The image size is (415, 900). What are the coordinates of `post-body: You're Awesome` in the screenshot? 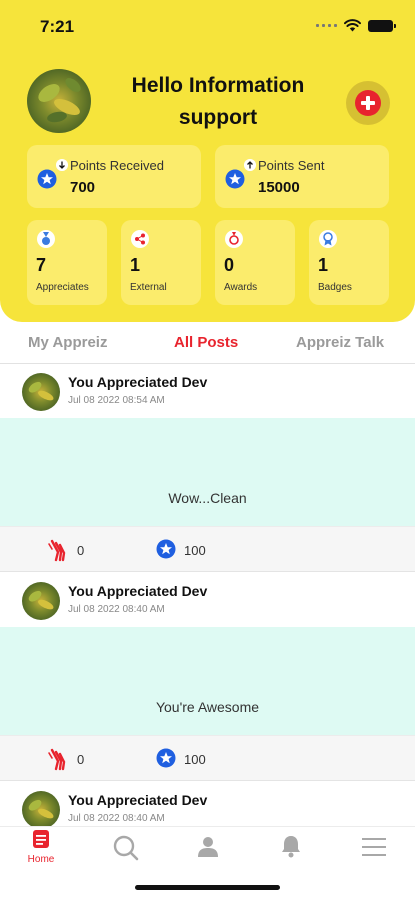 It's located at (207, 681).